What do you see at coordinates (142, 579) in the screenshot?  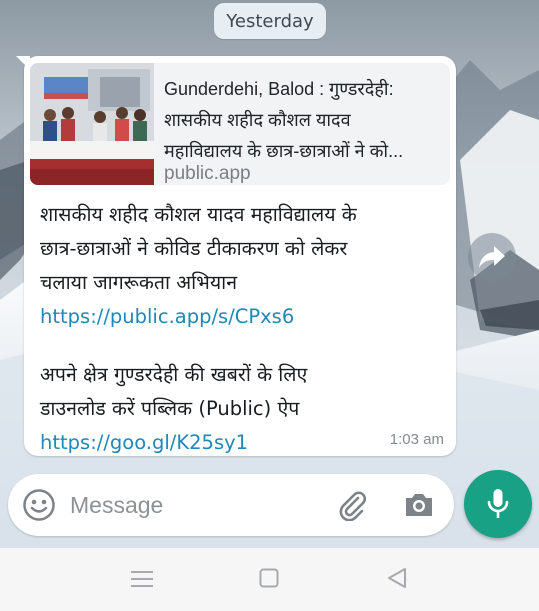 I see `recent-apps-icon` at bounding box center [142, 579].